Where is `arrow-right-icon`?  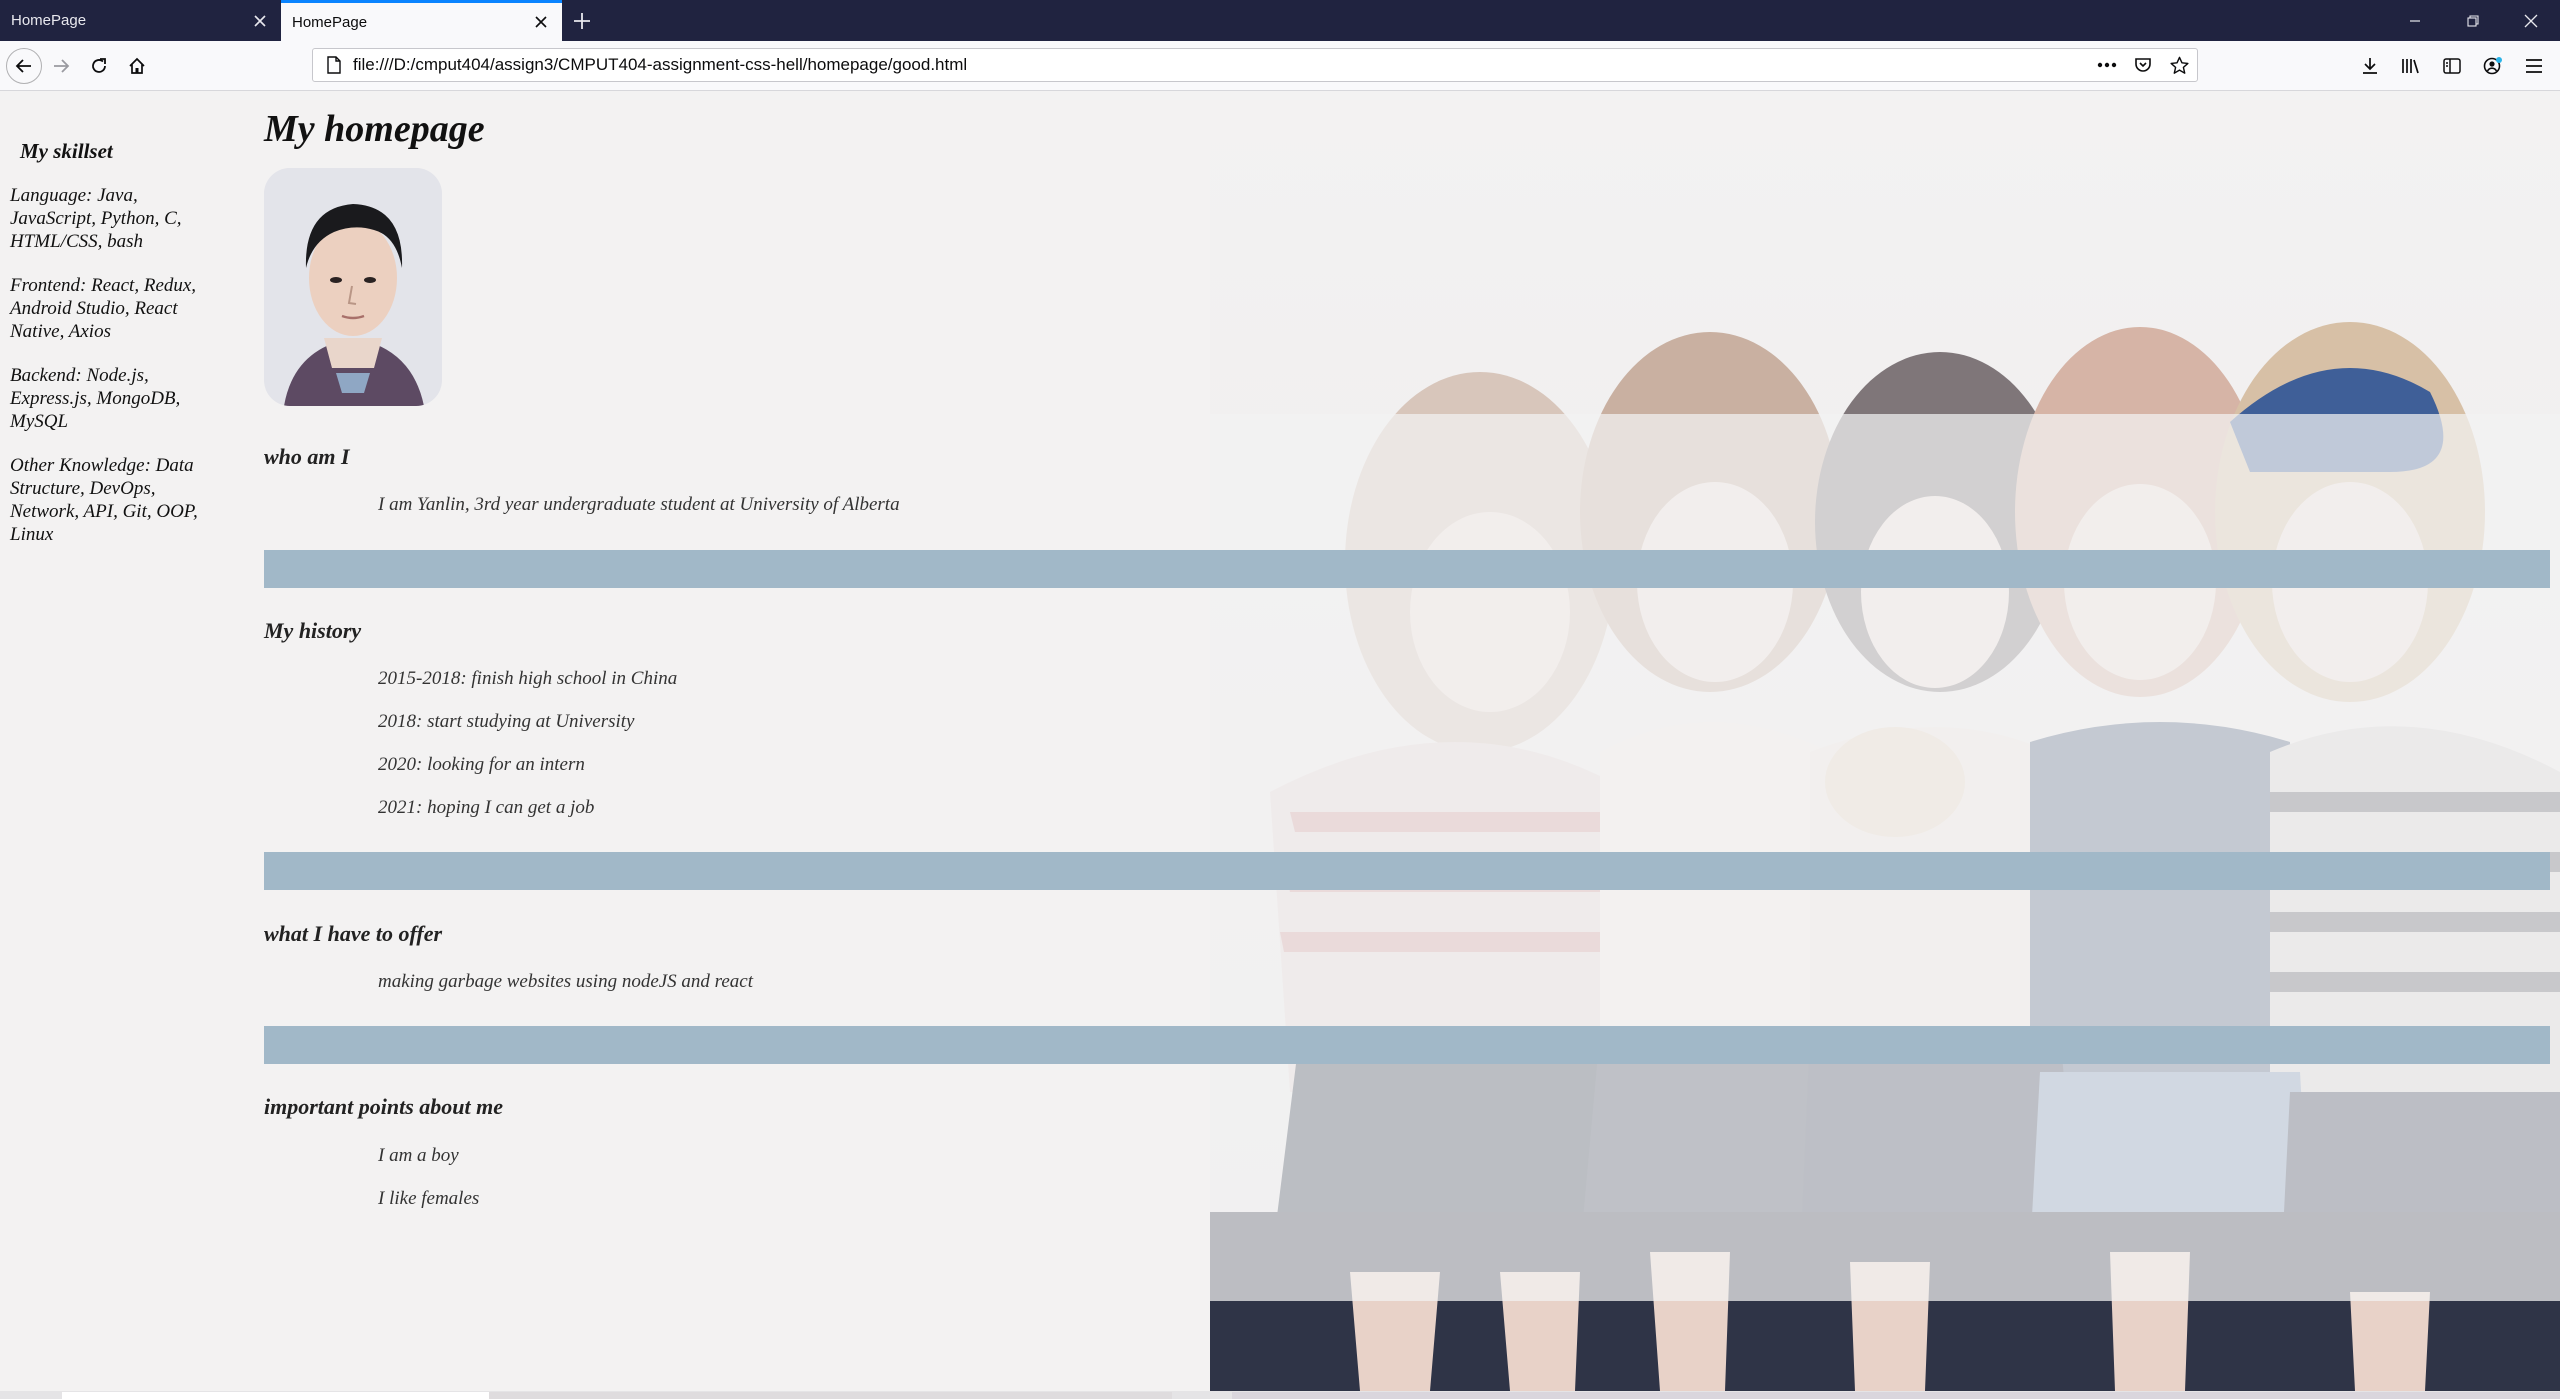
arrow-right-icon is located at coordinates (62, 65).